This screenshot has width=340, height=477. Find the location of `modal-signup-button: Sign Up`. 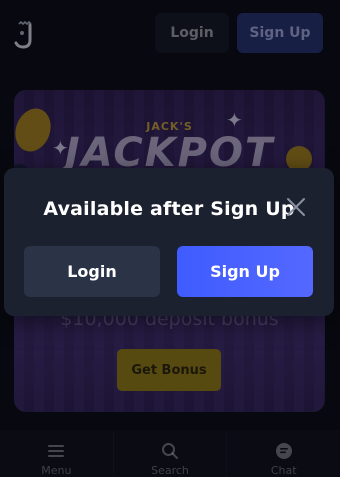

modal-signup-button: Sign Up is located at coordinates (245, 271).